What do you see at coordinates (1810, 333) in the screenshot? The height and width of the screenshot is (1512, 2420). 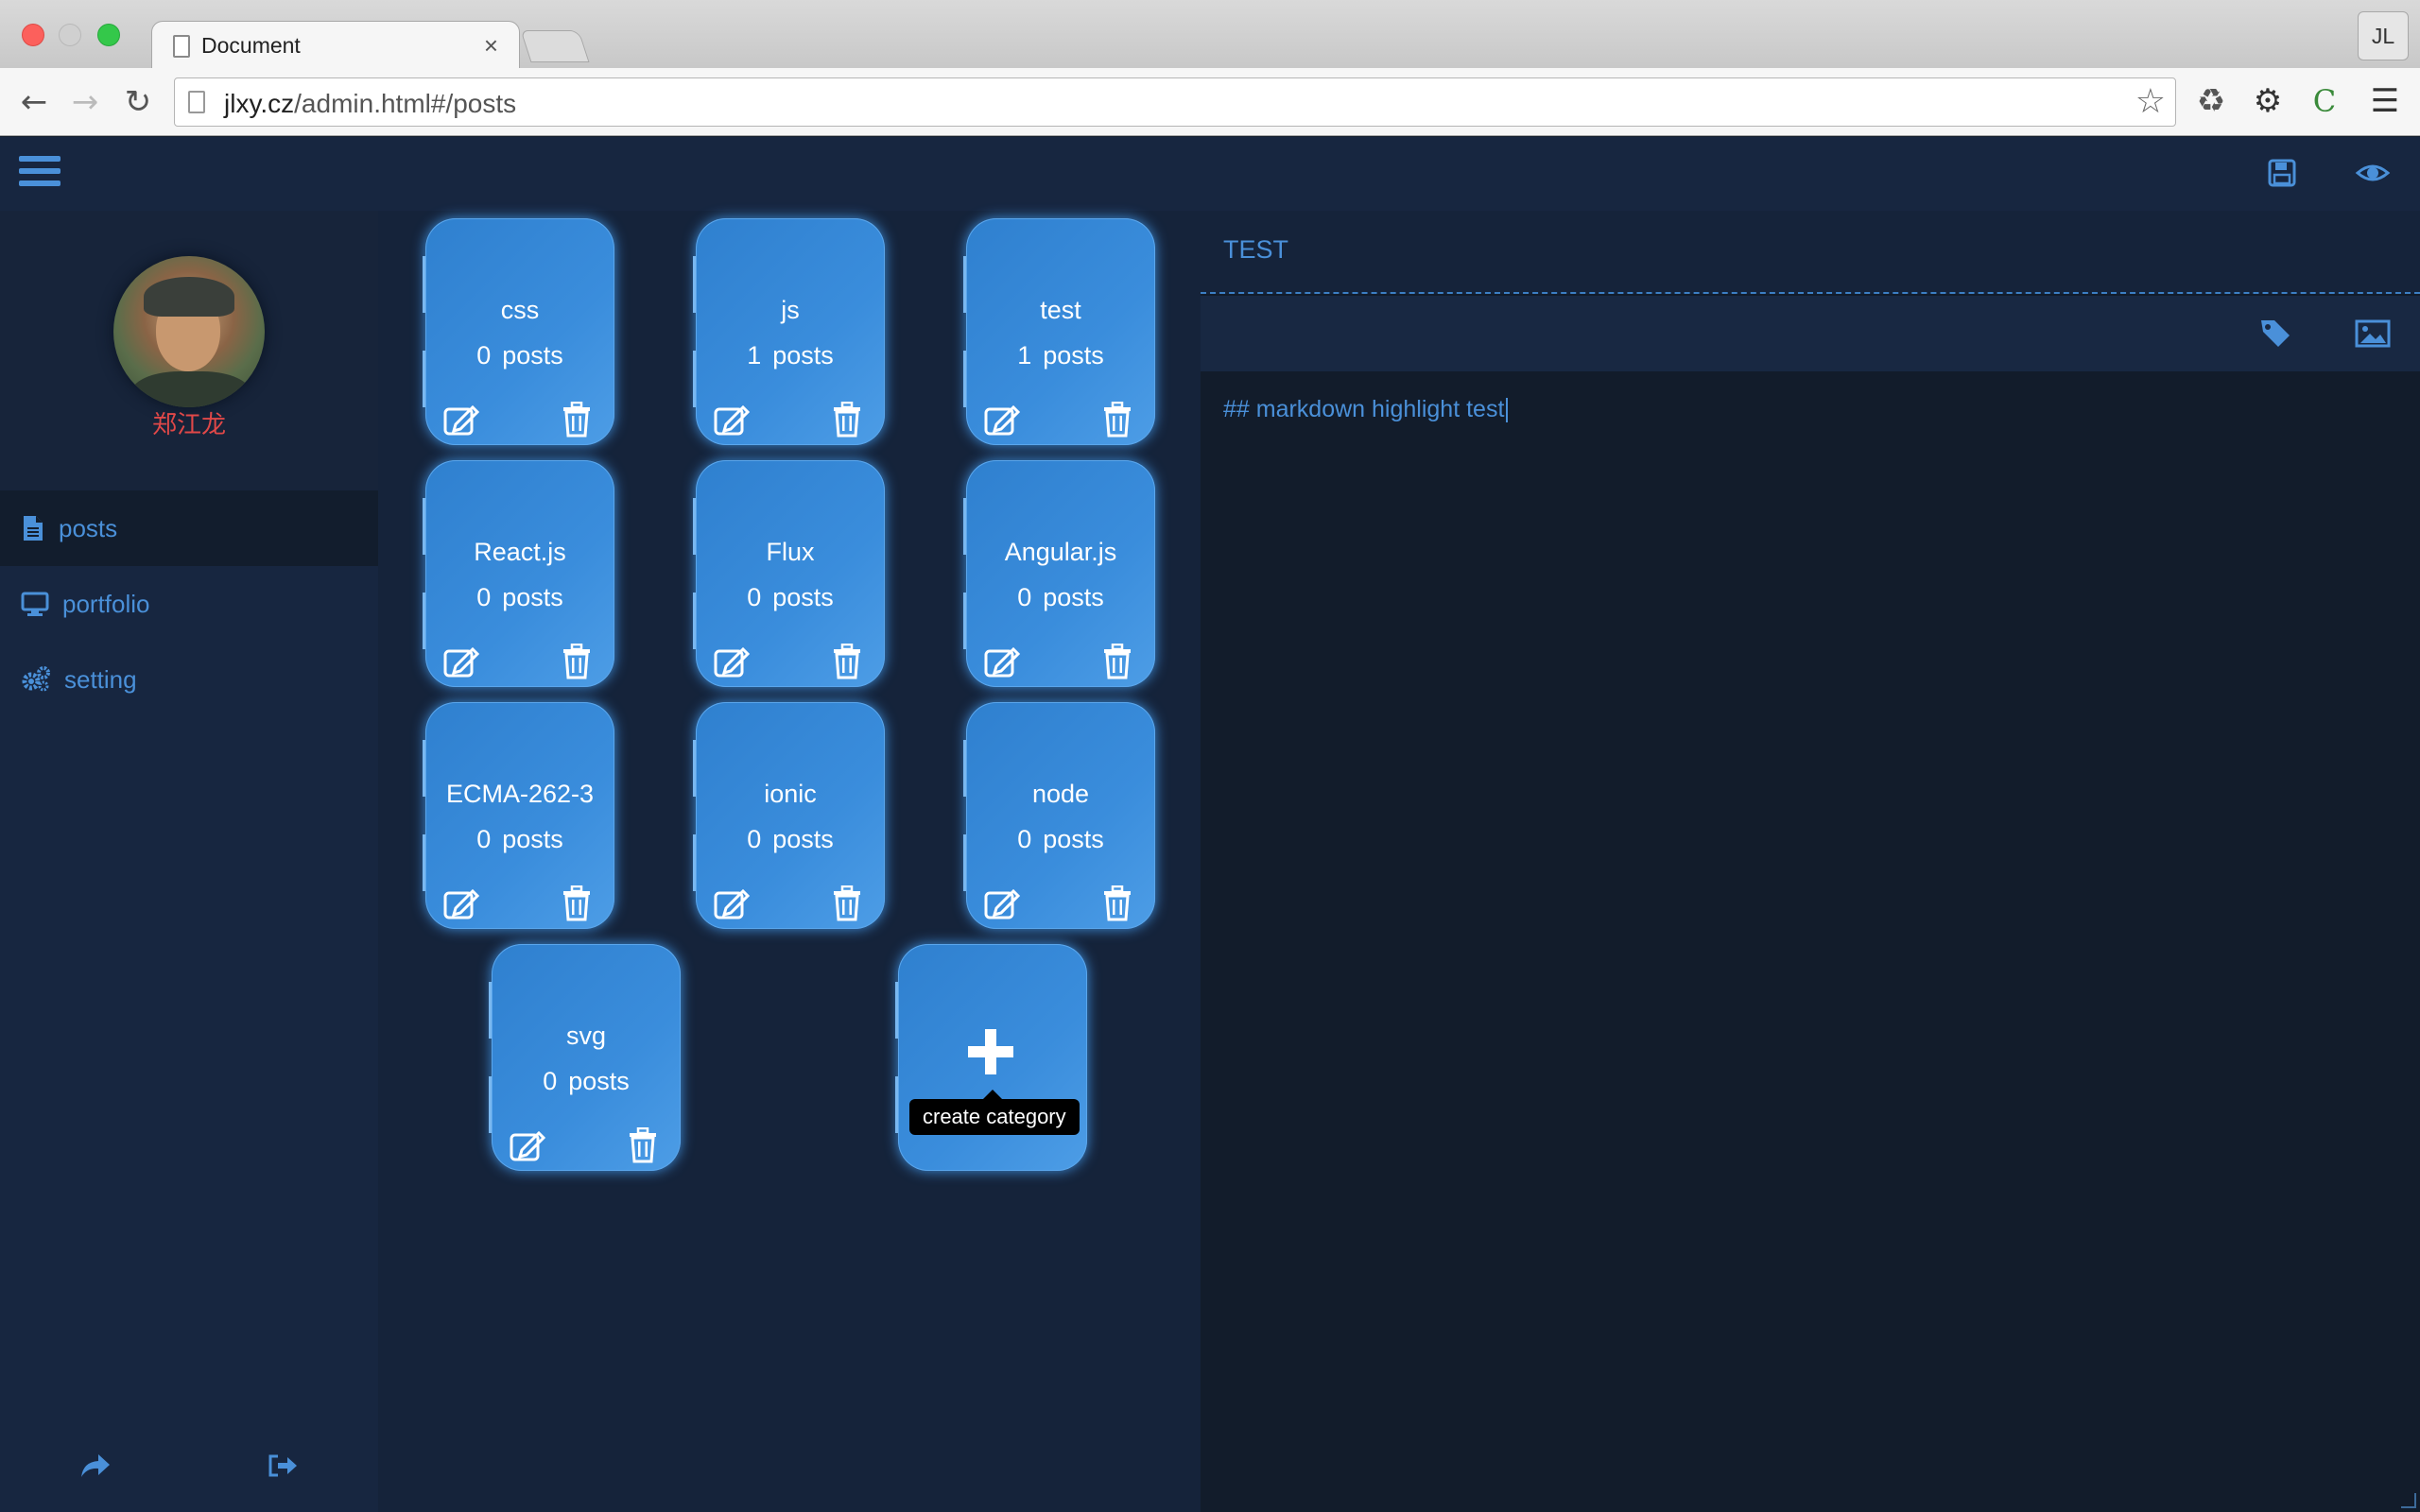 I see `editor-toolbar` at bounding box center [1810, 333].